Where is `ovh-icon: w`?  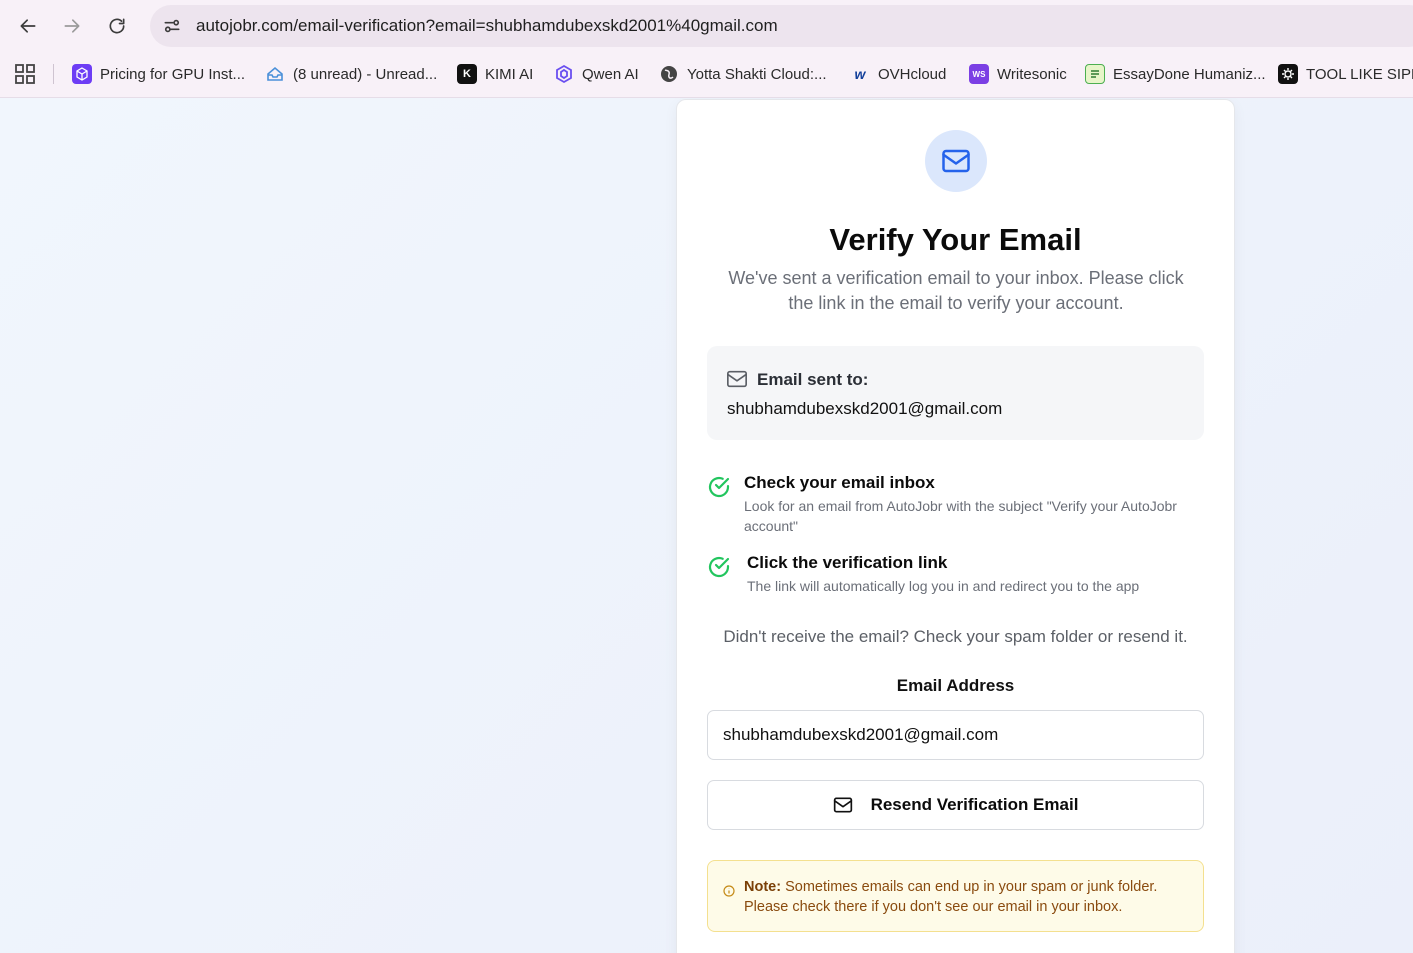 ovh-icon: w is located at coordinates (860, 74).